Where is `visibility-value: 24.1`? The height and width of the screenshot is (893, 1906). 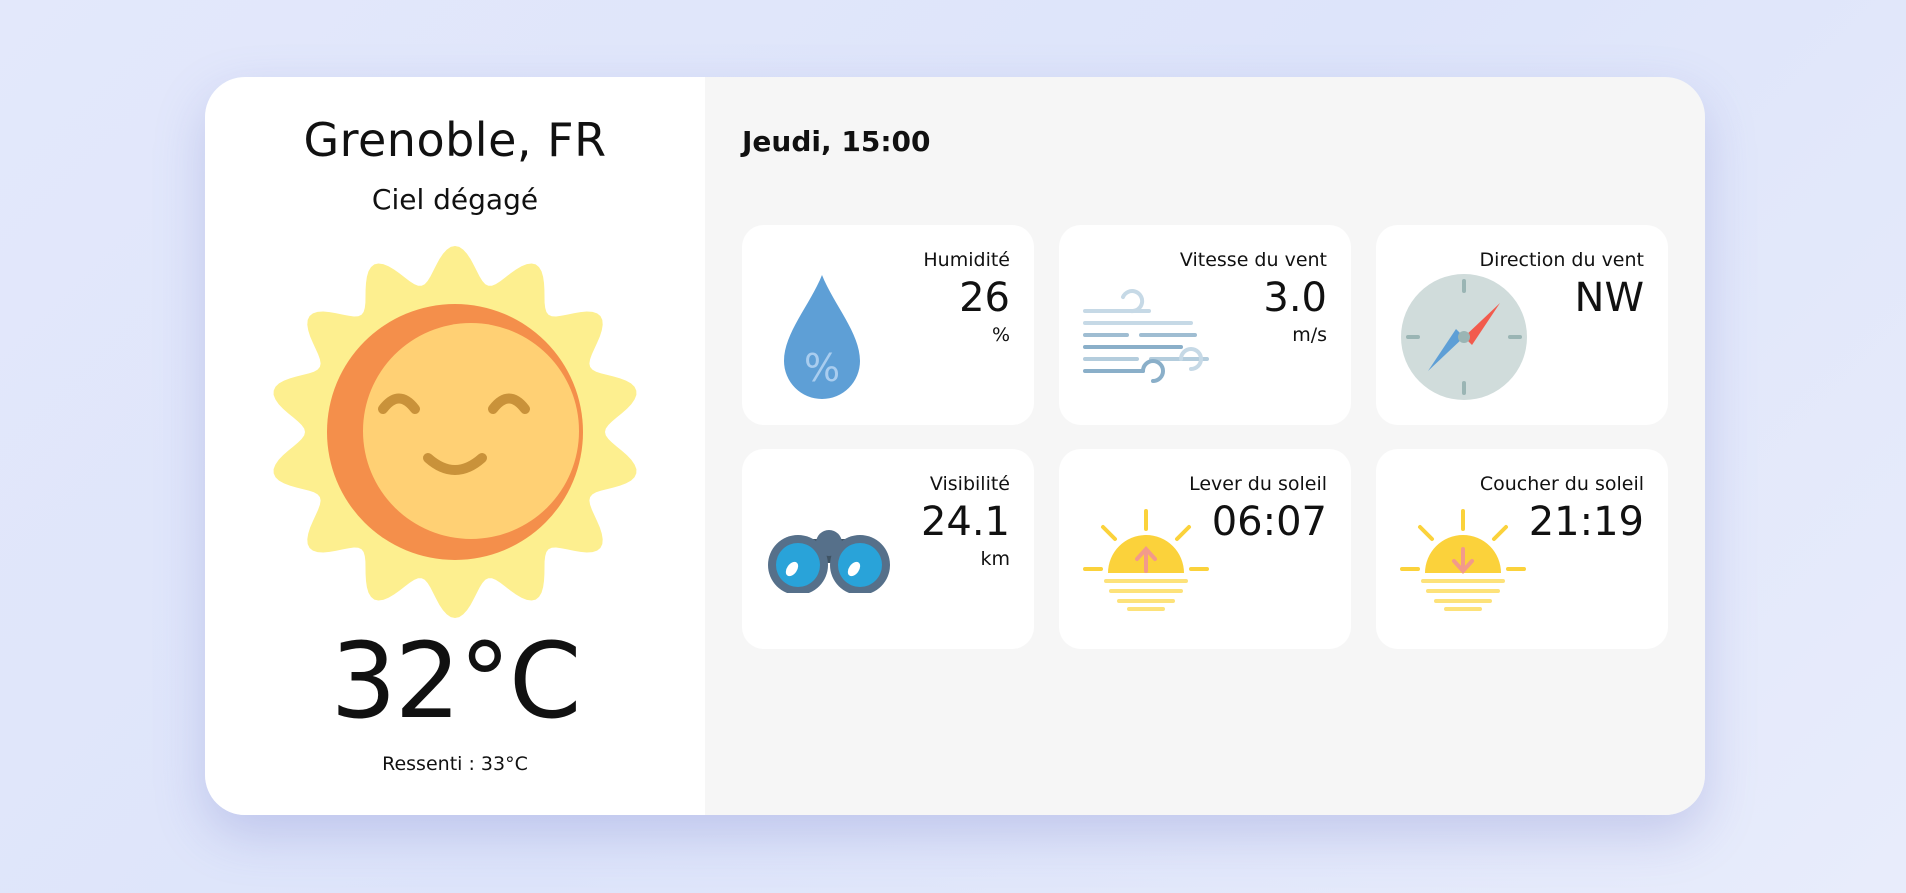 visibility-value: 24.1 is located at coordinates (965, 522).